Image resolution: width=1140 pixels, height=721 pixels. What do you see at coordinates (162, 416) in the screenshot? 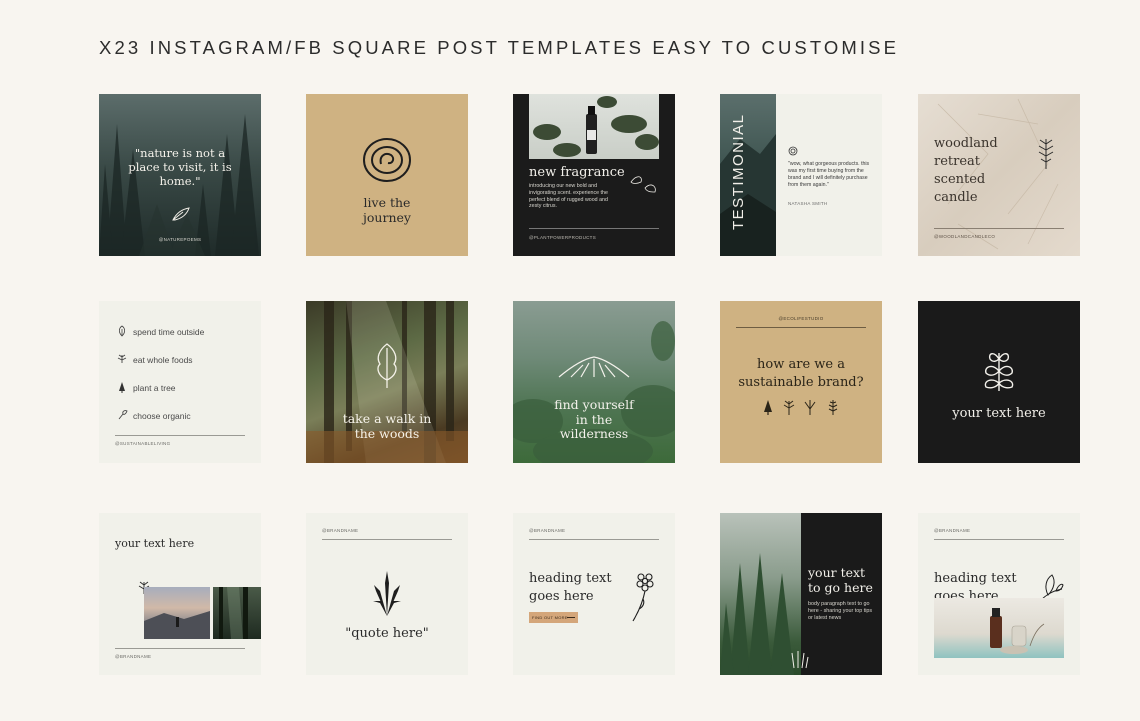
I see `list-item: choose organic` at bounding box center [162, 416].